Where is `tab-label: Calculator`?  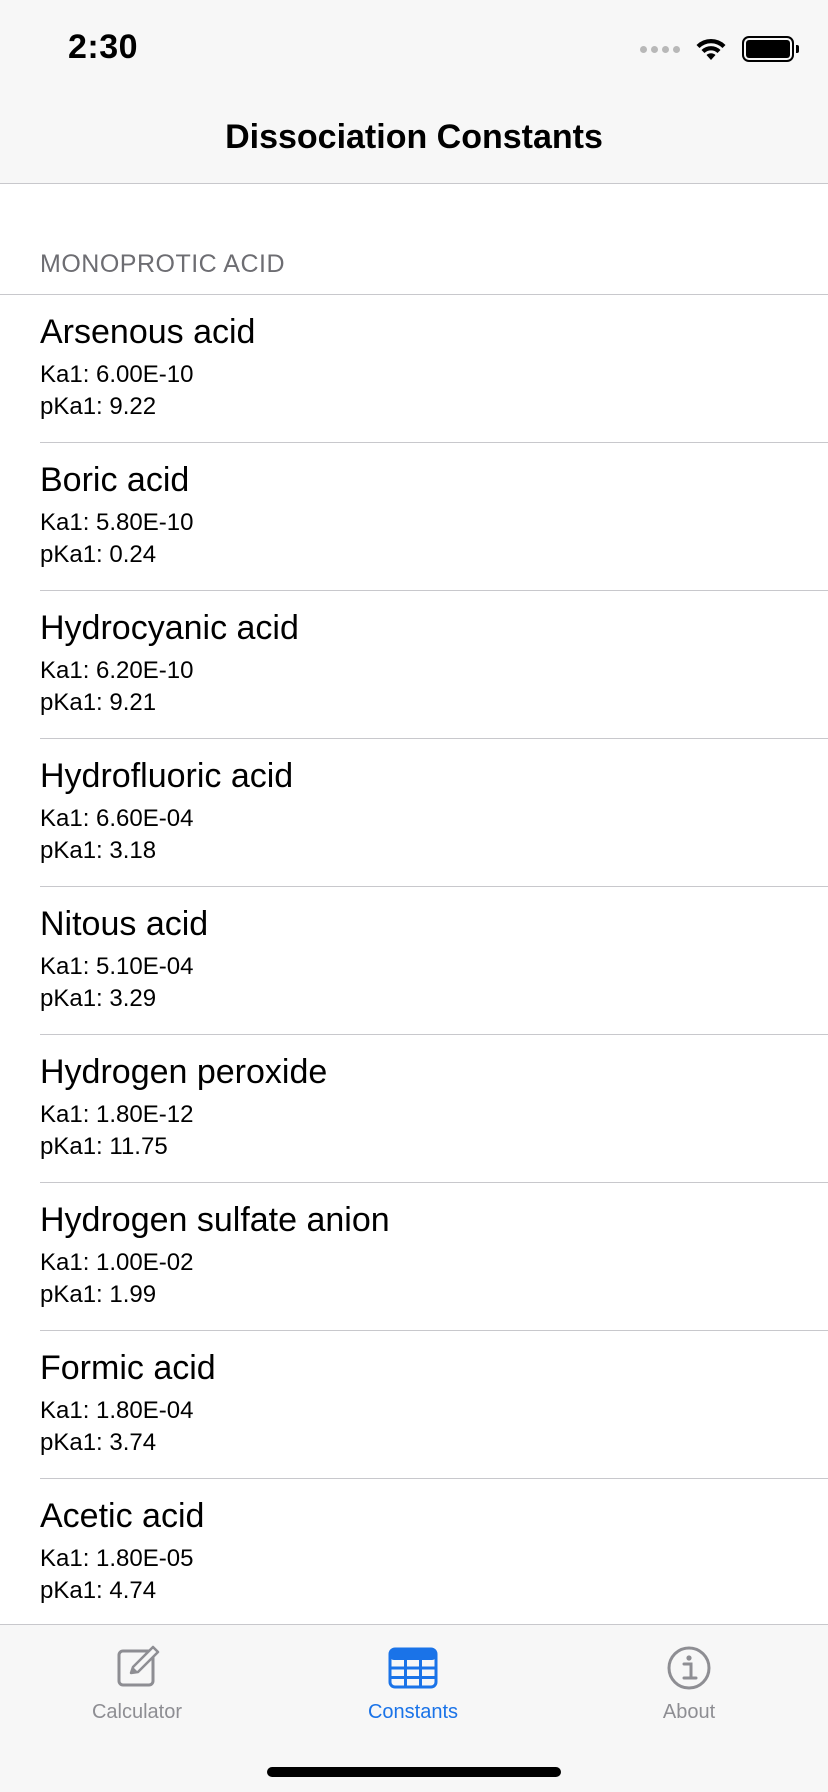
tab-label: Calculator is located at coordinates (137, 1712).